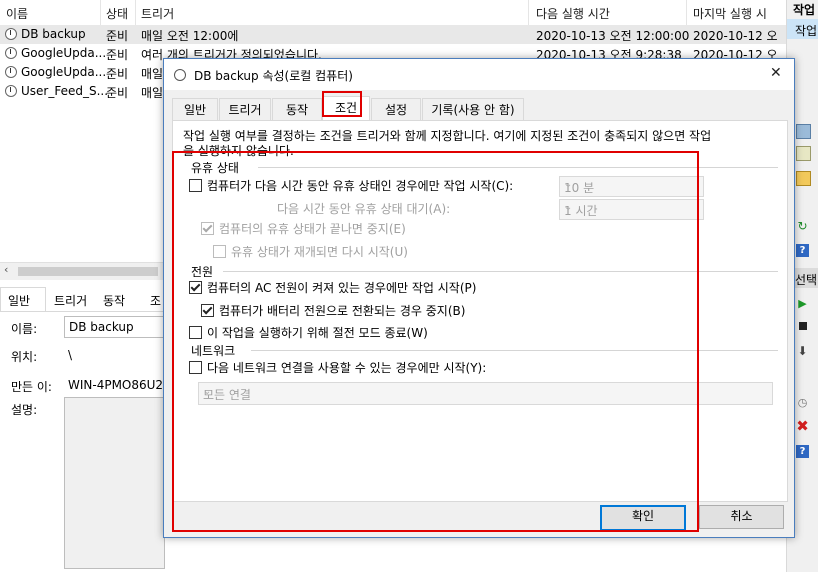  I want to click on tab-settings: 설정, so click(396, 109).